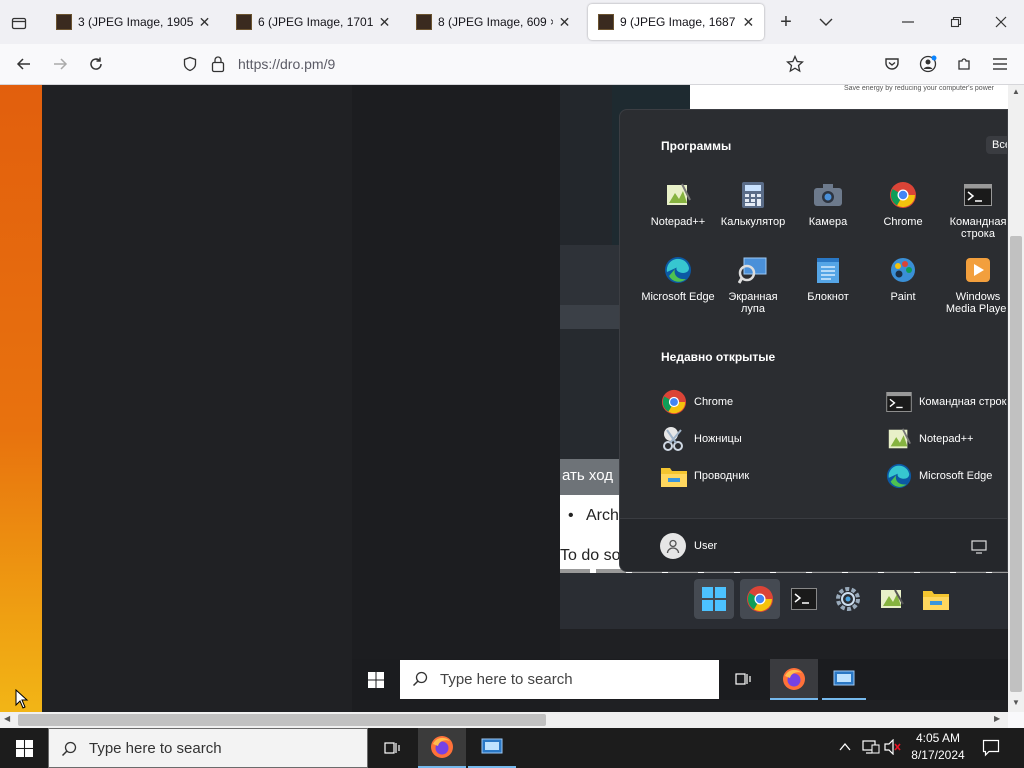  I want to click on scissors-icon, so click(674, 439).